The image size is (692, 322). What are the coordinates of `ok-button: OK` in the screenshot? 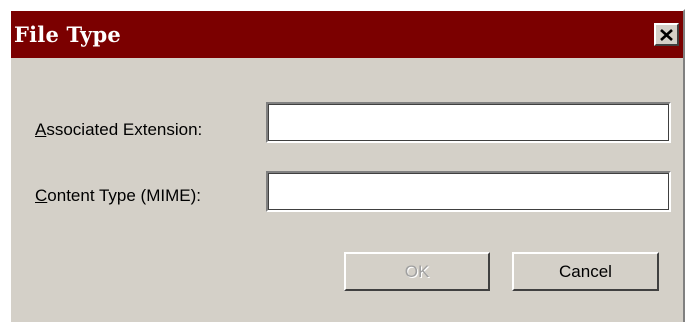 It's located at (417, 271).